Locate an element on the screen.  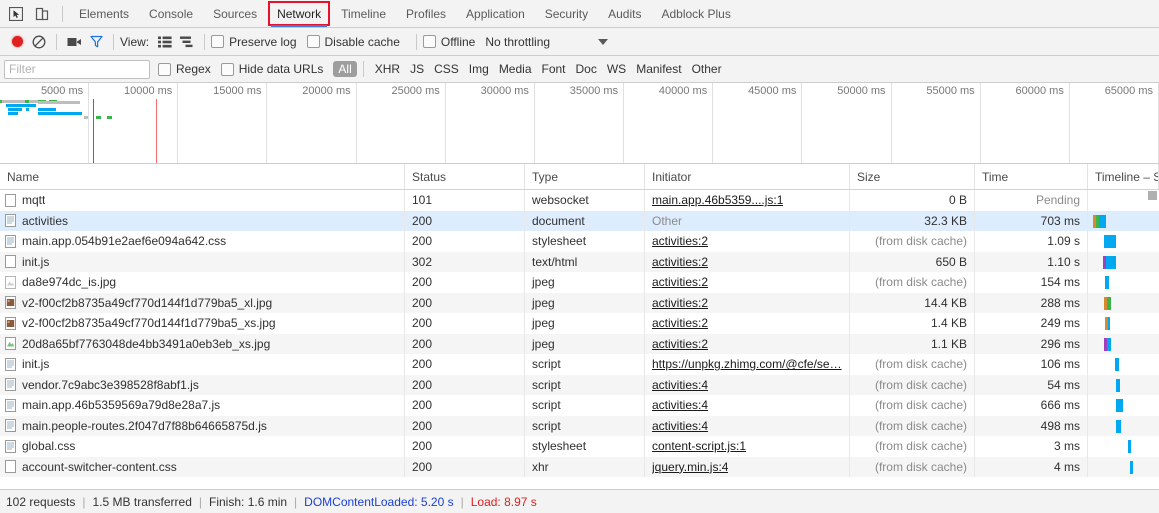
column-header-size: Size is located at coordinates (912, 176).